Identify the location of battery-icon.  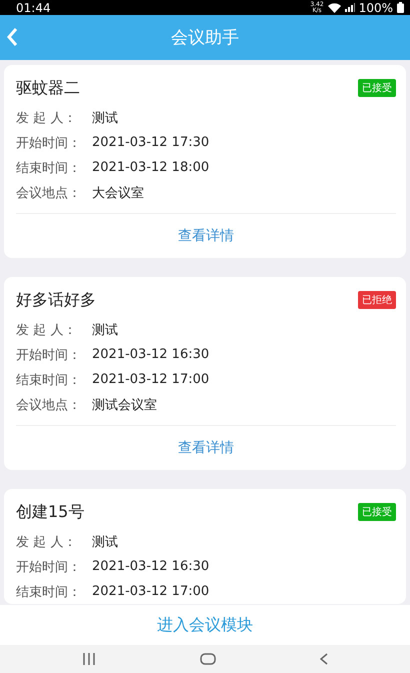
(400, 7).